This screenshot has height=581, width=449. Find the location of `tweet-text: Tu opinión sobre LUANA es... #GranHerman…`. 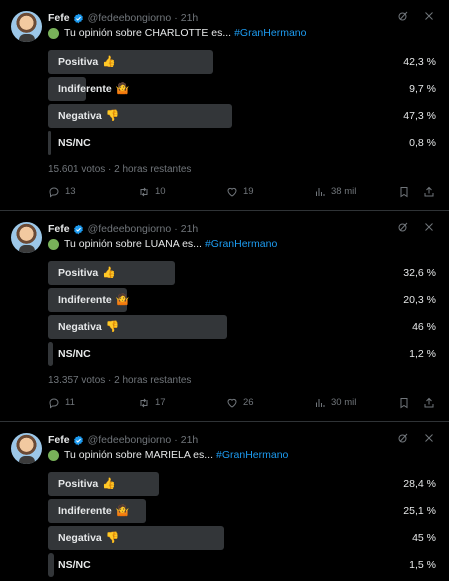

tweet-text: Tu opinión sobre LUANA es... #GranHerman… is located at coordinates (162, 244).